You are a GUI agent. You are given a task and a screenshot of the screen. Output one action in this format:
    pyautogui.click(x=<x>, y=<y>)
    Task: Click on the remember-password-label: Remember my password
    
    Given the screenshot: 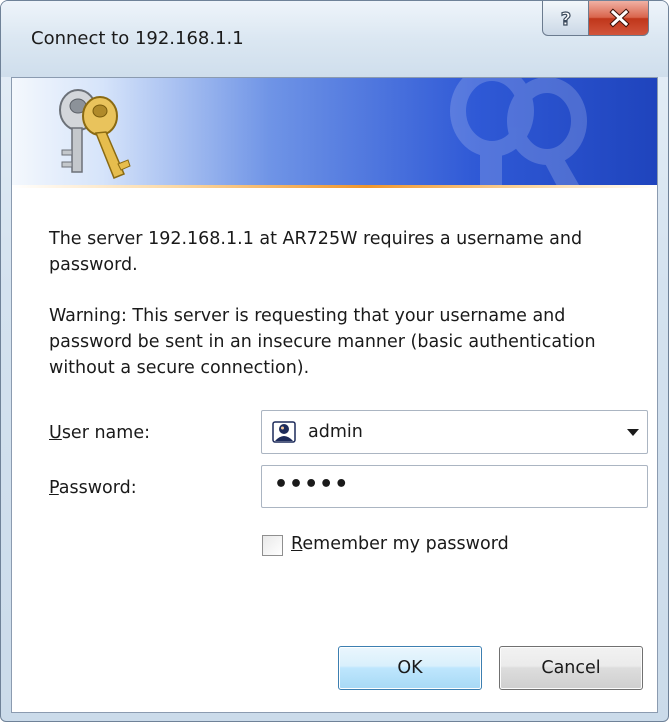 What is the action you would take?
    pyautogui.click(x=400, y=544)
    